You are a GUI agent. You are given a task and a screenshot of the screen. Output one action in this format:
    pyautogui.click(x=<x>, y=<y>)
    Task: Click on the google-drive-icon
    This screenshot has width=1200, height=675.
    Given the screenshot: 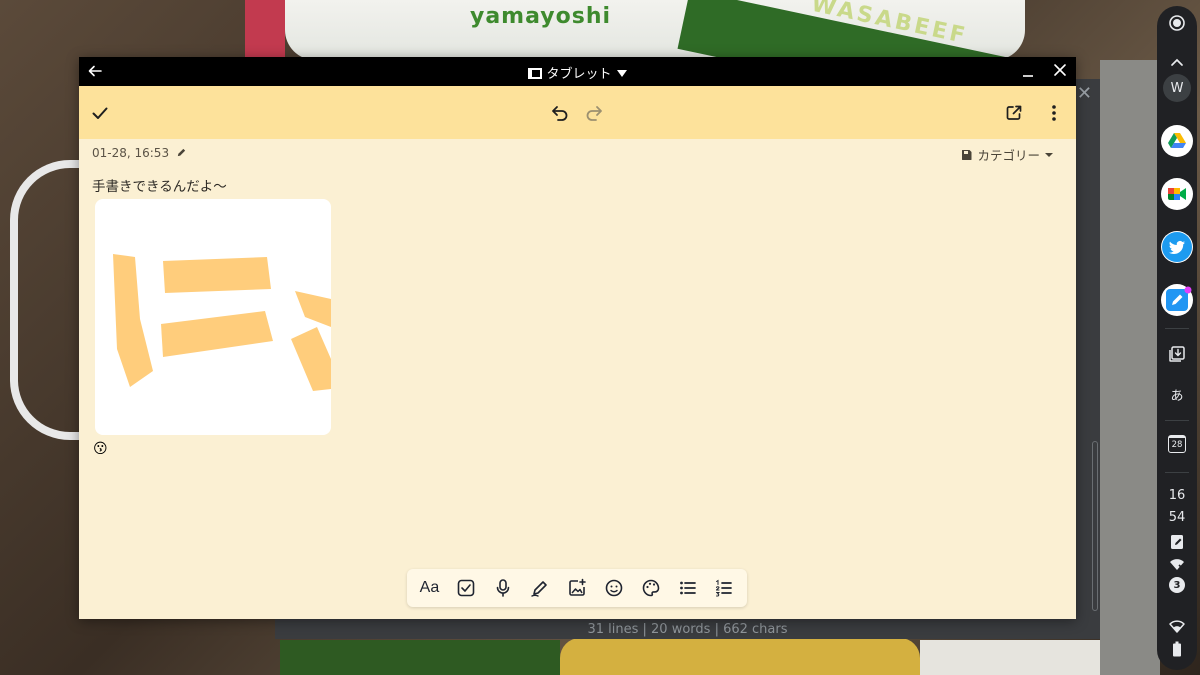 What is the action you would take?
    pyautogui.click(x=1177, y=140)
    